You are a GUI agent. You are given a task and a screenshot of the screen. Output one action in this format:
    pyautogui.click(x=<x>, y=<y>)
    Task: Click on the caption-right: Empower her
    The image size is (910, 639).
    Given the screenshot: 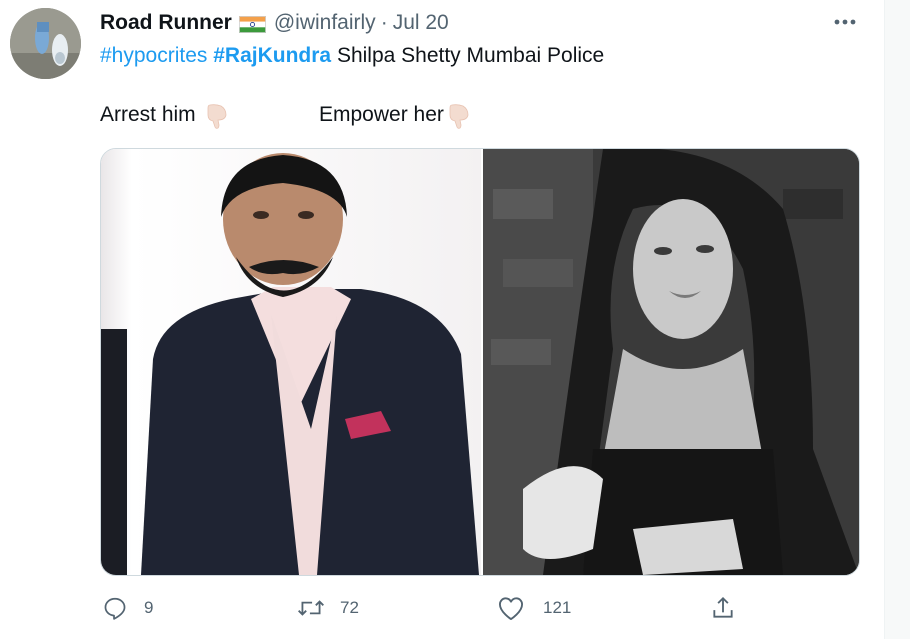 What is the action you would take?
    pyautogui.click(x=395, y=115)
    